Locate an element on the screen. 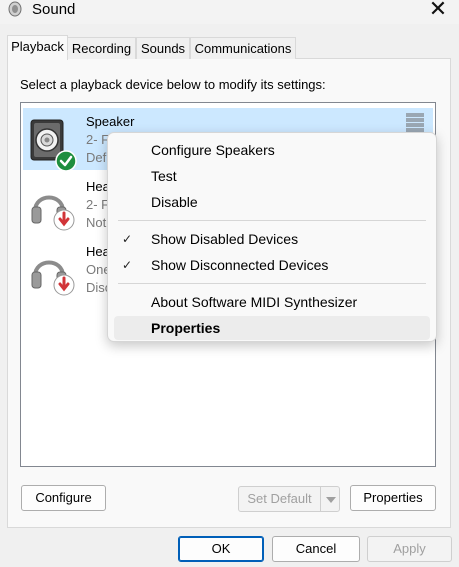 This screenshot has width=459, height=567. menu-item-configure-speakers: Configure Speakers is located at coordinates (272, 150).